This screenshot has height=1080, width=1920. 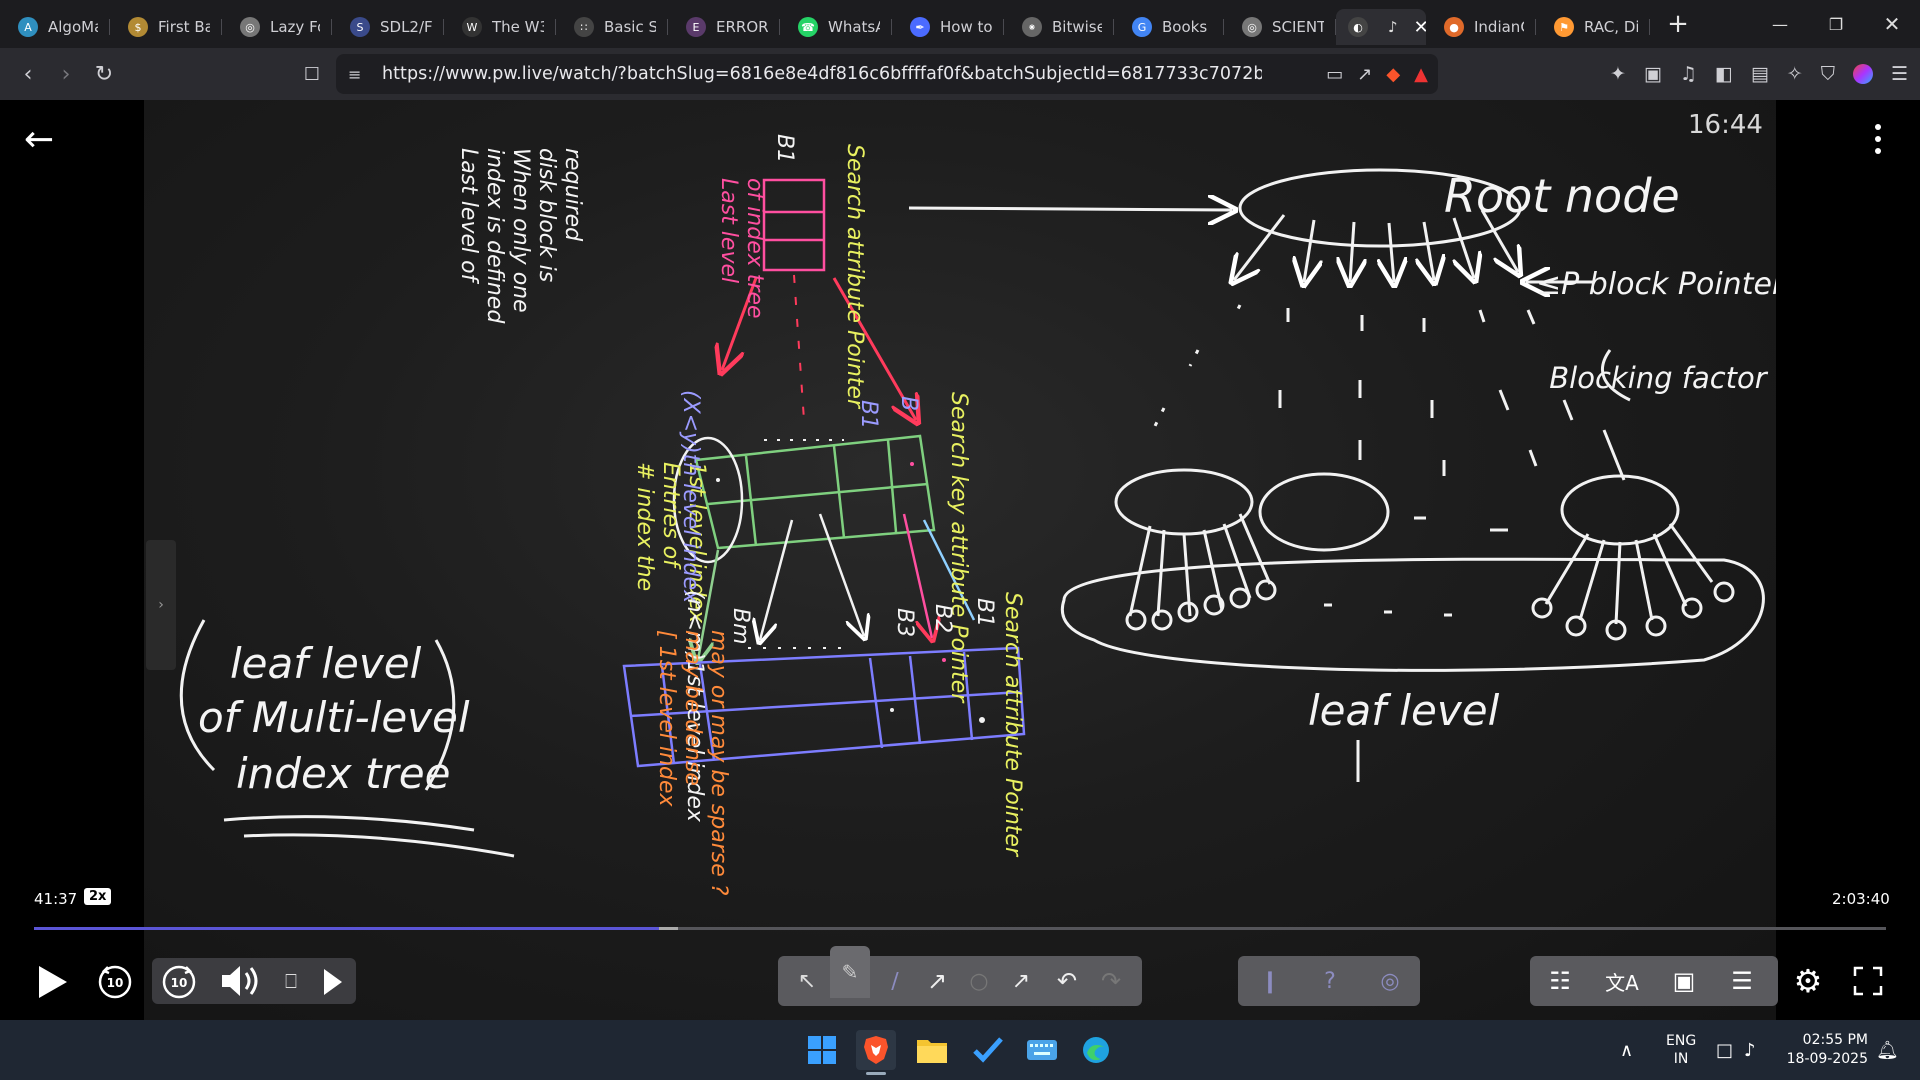 I want to click on highlighter-tool-icon: ✎, so click(x=850, y=972).